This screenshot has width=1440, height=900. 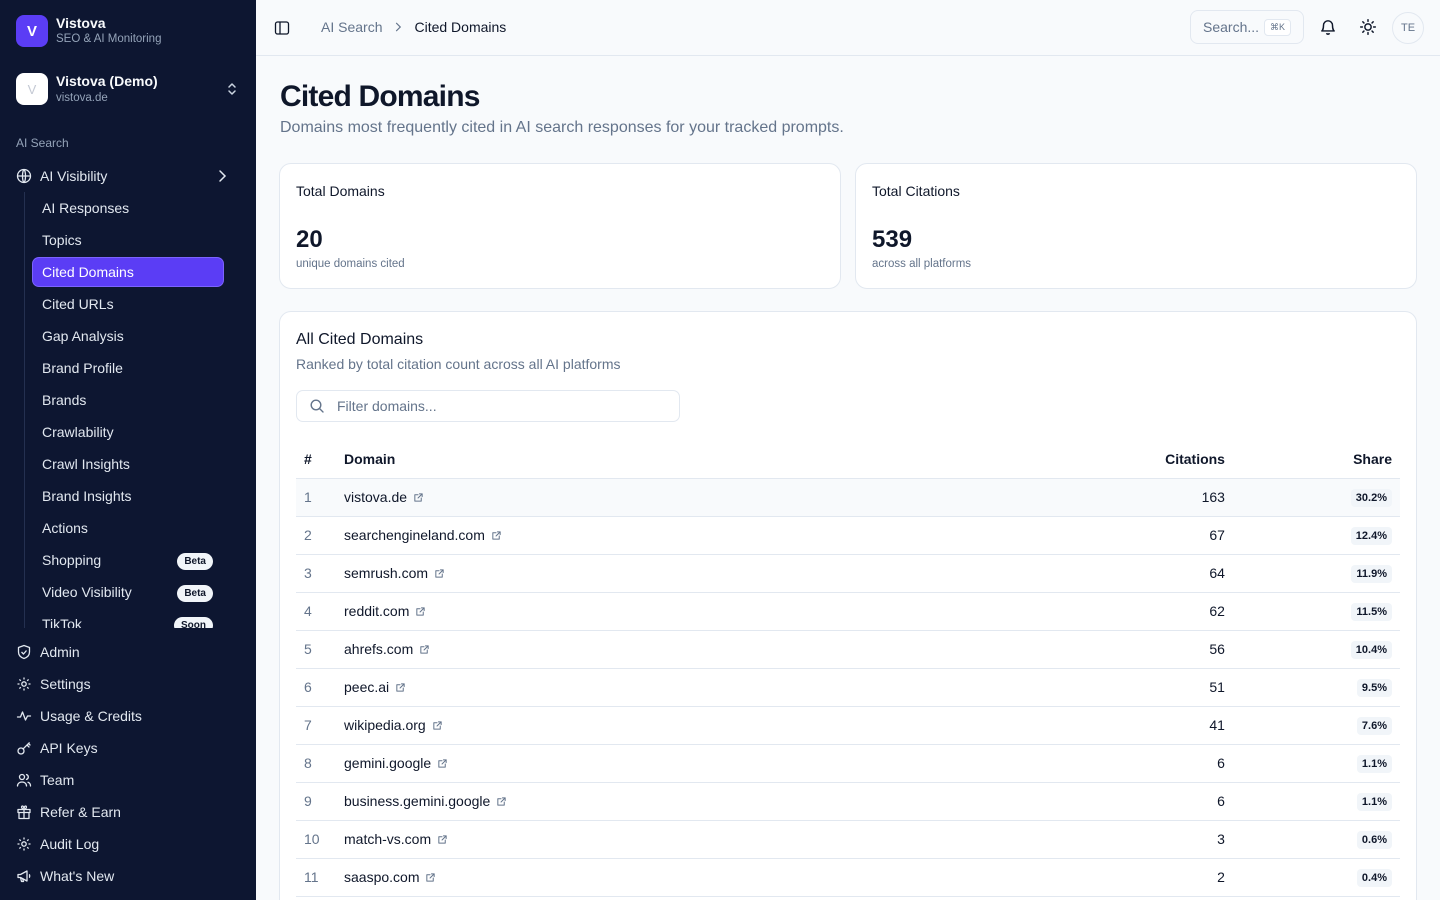 What do you see at coordinates (385, 725) in the screenshot?
I see `domain-link: wikipedia.org` at bounding box center [385, 725].